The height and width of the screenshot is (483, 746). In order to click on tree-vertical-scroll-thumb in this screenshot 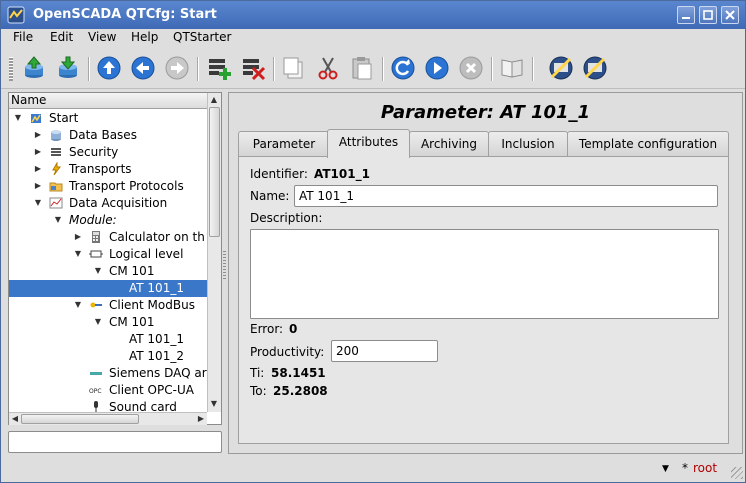, I will do `click(214, 172)`.